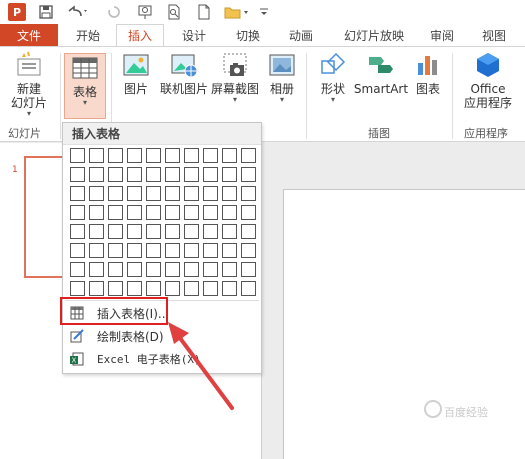  I want to click on watermark-text: 百度经验, so click(466, 412).